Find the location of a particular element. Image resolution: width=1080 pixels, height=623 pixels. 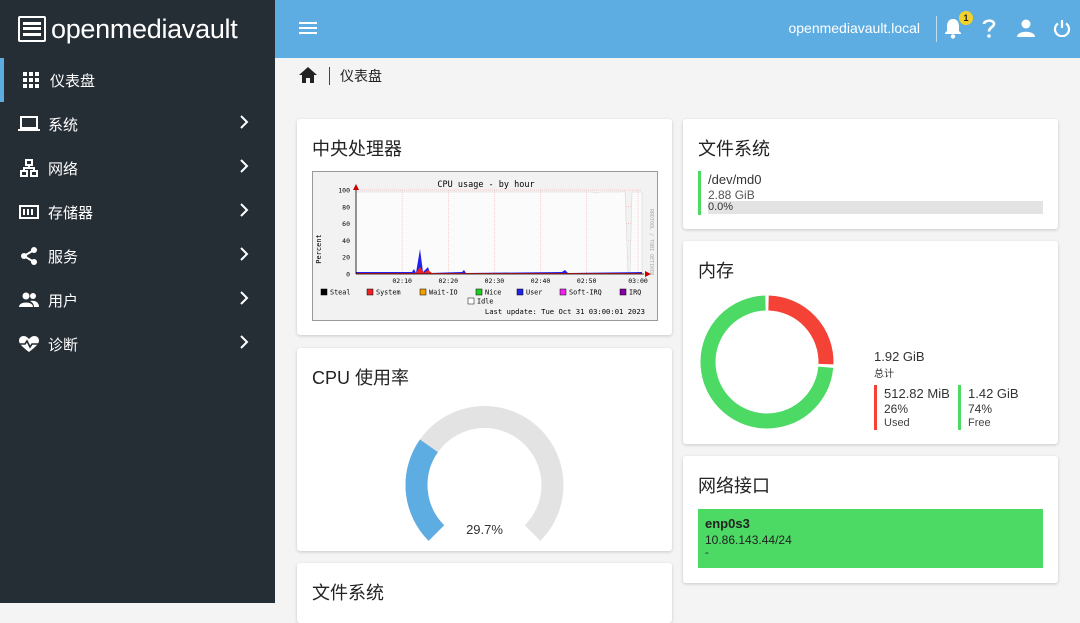

y-tick-label: 0 is located at coordinates (348, 275).